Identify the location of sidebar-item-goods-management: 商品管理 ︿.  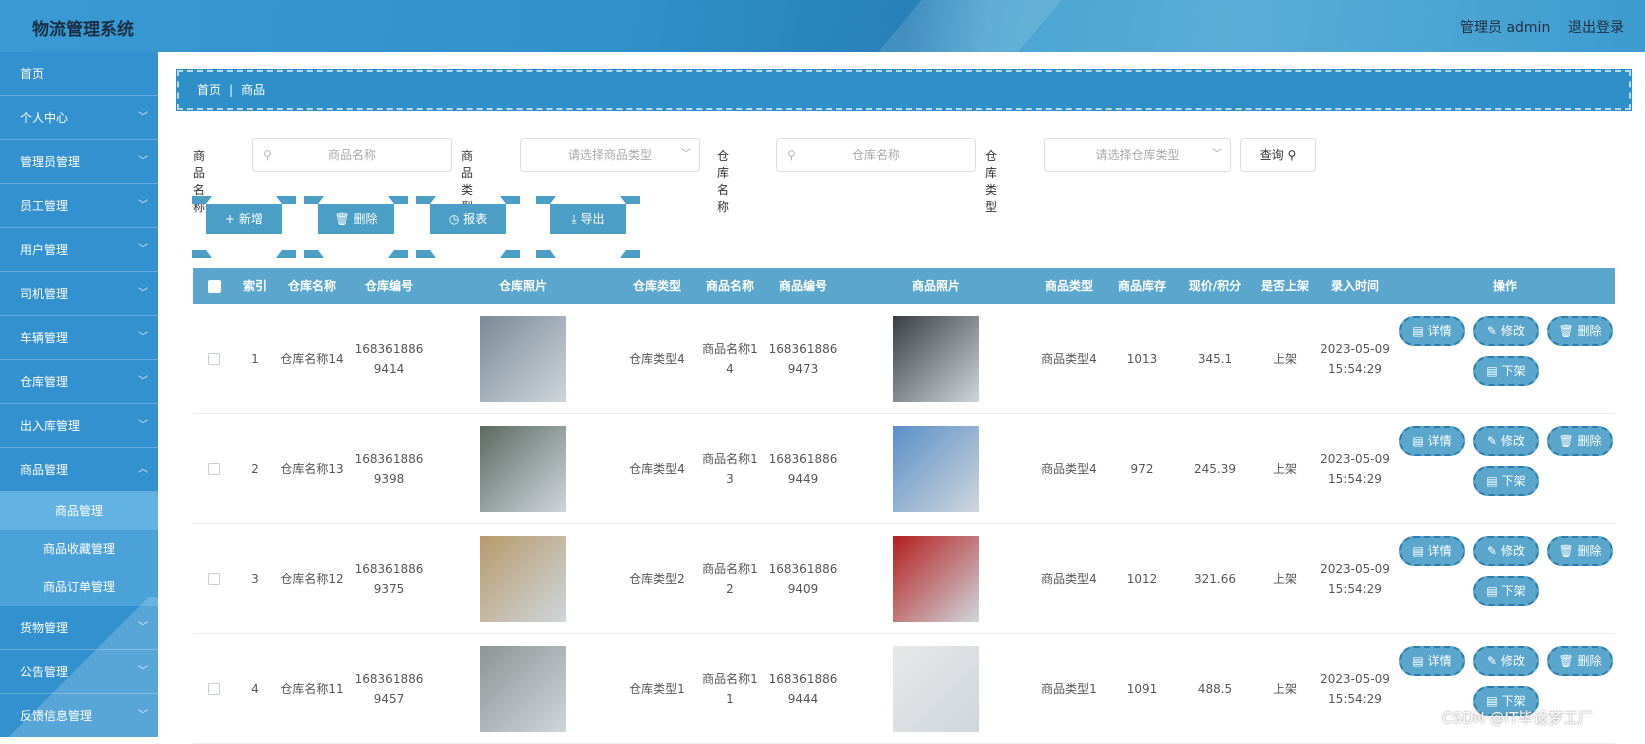
(79, 470).